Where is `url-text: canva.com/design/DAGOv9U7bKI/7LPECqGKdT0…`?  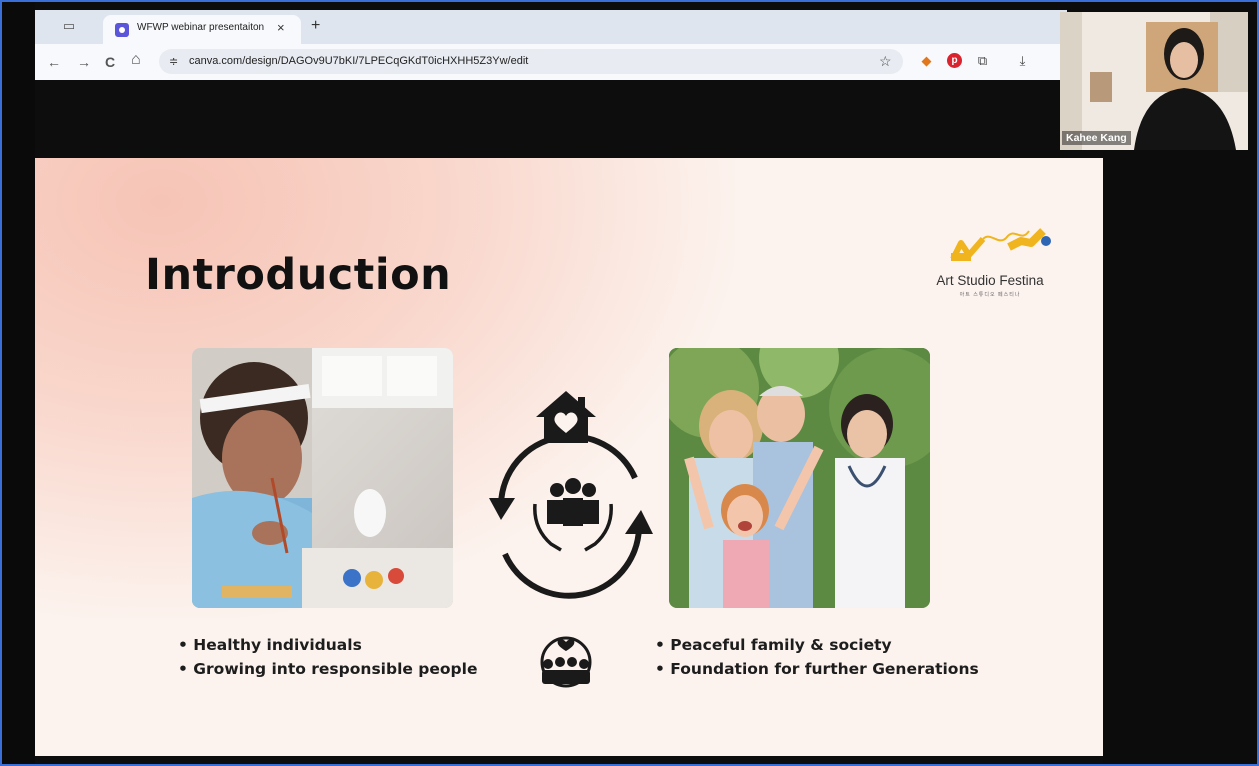
url-text: canva.com/design/DAGOv9U7bKI/7LPECqGKdT0… is located at coordinates (358, 61).